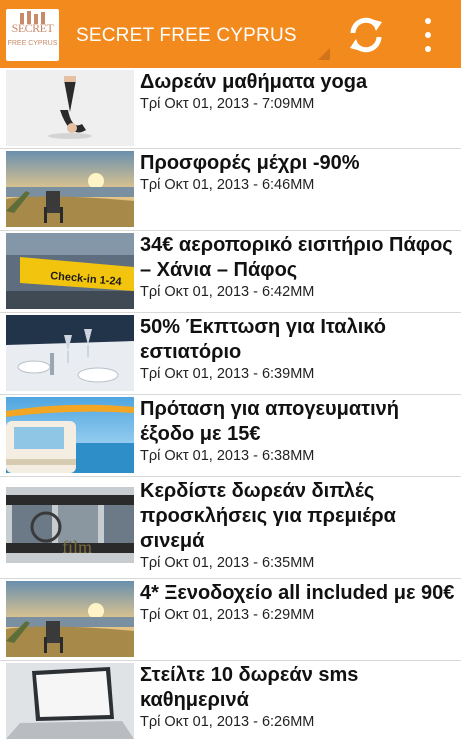 Image resolution: width=461 pixels, height=743 pixels. Describe the element at coordinates (263, 339) in the screenshot. I see `item-title: 50% Έκπτωση για Ιταλικό εστιατόριο` at that location.